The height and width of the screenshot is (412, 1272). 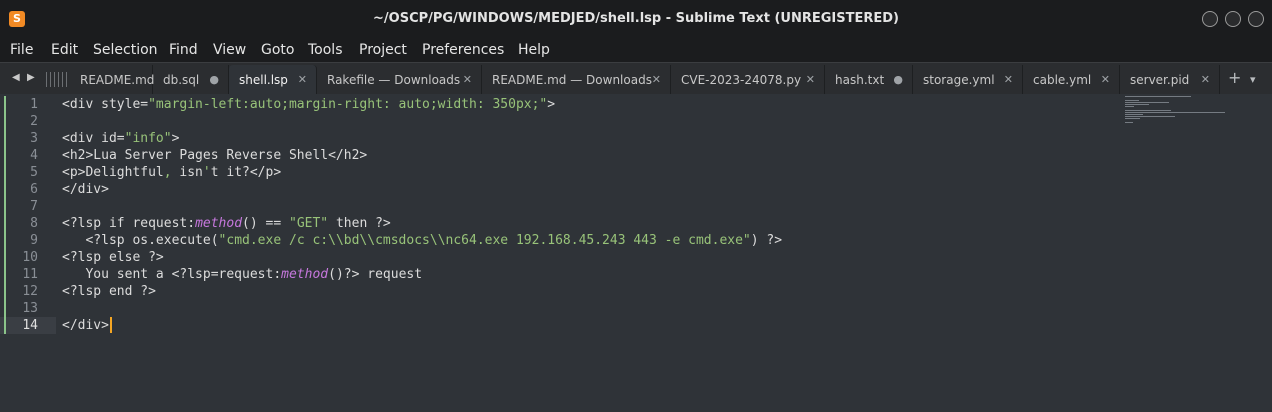 I want to click on line-number: 6, so click(x=34, y=189).